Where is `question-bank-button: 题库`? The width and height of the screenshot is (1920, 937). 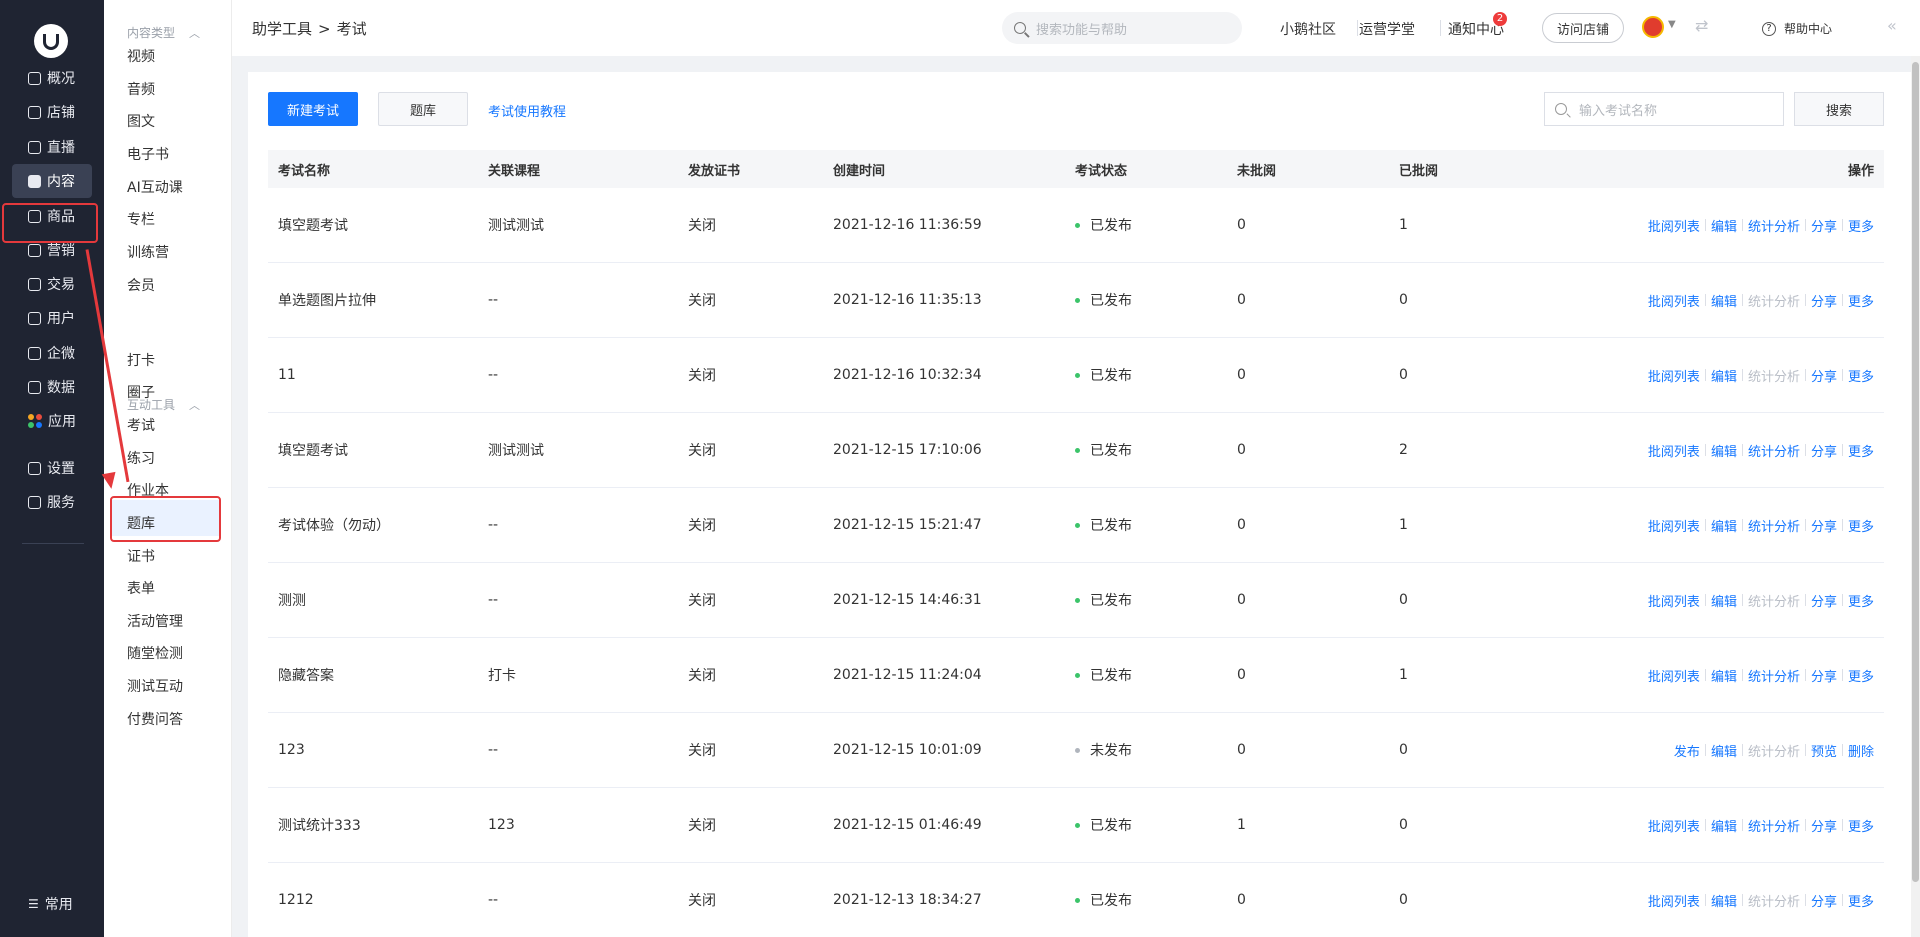 question-bank-button: 题库 is located at coordinates (423, 109).